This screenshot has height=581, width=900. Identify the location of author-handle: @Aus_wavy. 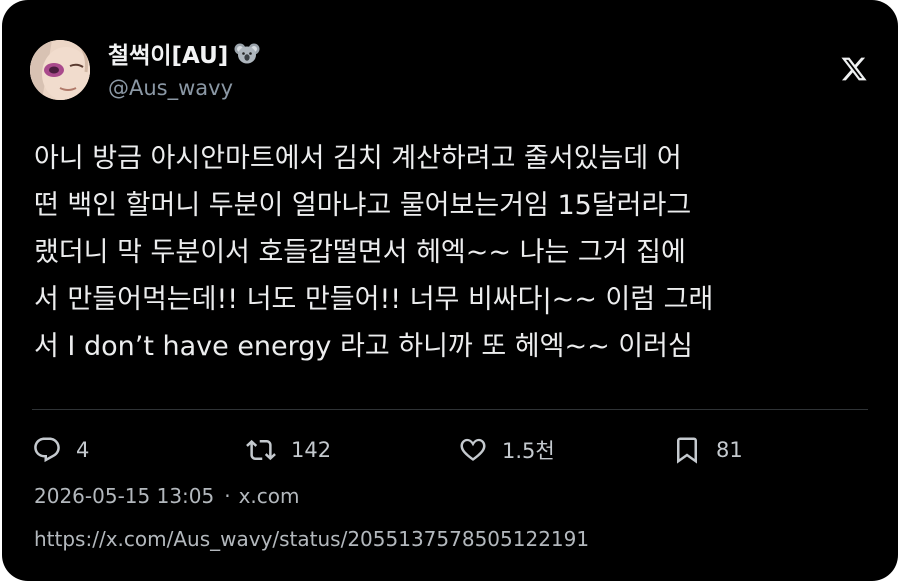
(170, 88).